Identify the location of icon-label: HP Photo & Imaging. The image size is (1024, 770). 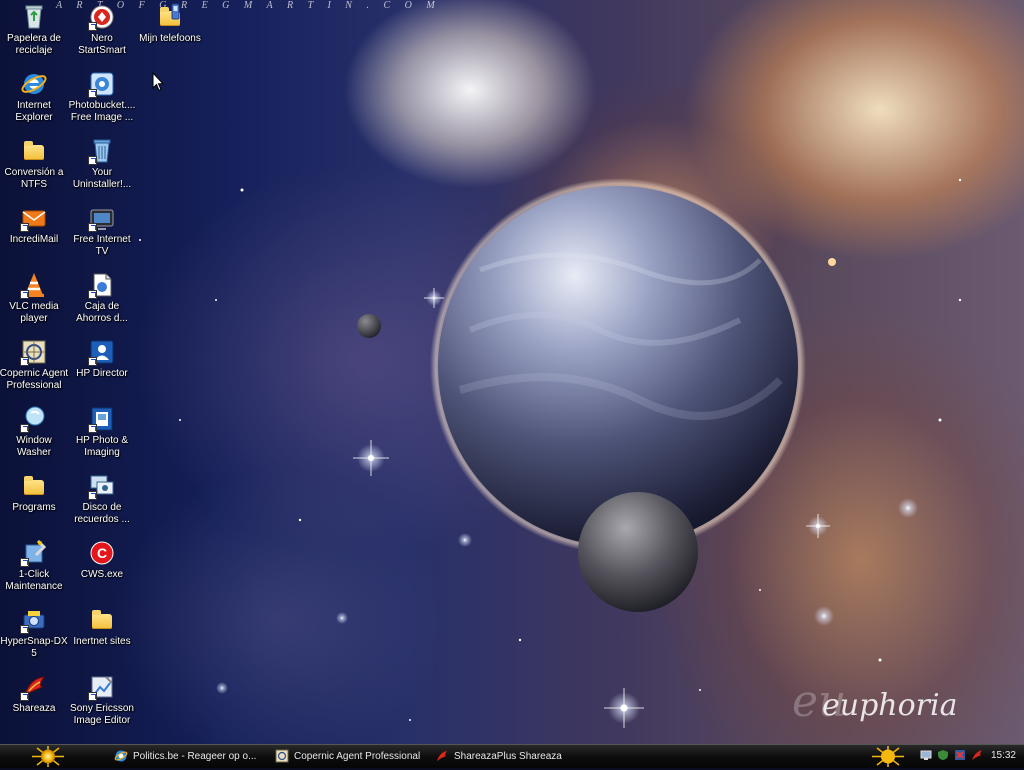
(102, 446).